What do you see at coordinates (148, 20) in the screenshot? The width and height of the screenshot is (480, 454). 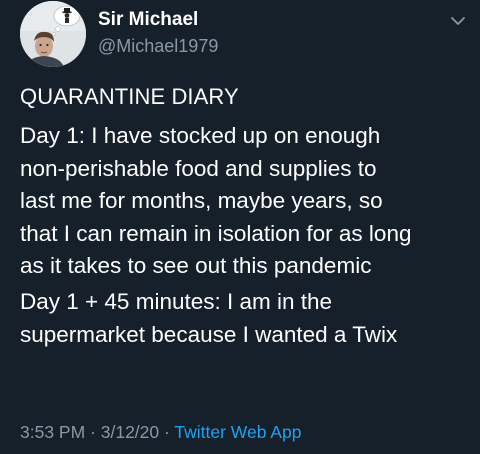 I see `display-name: Sir Michael` at bounding box center [148, 20].